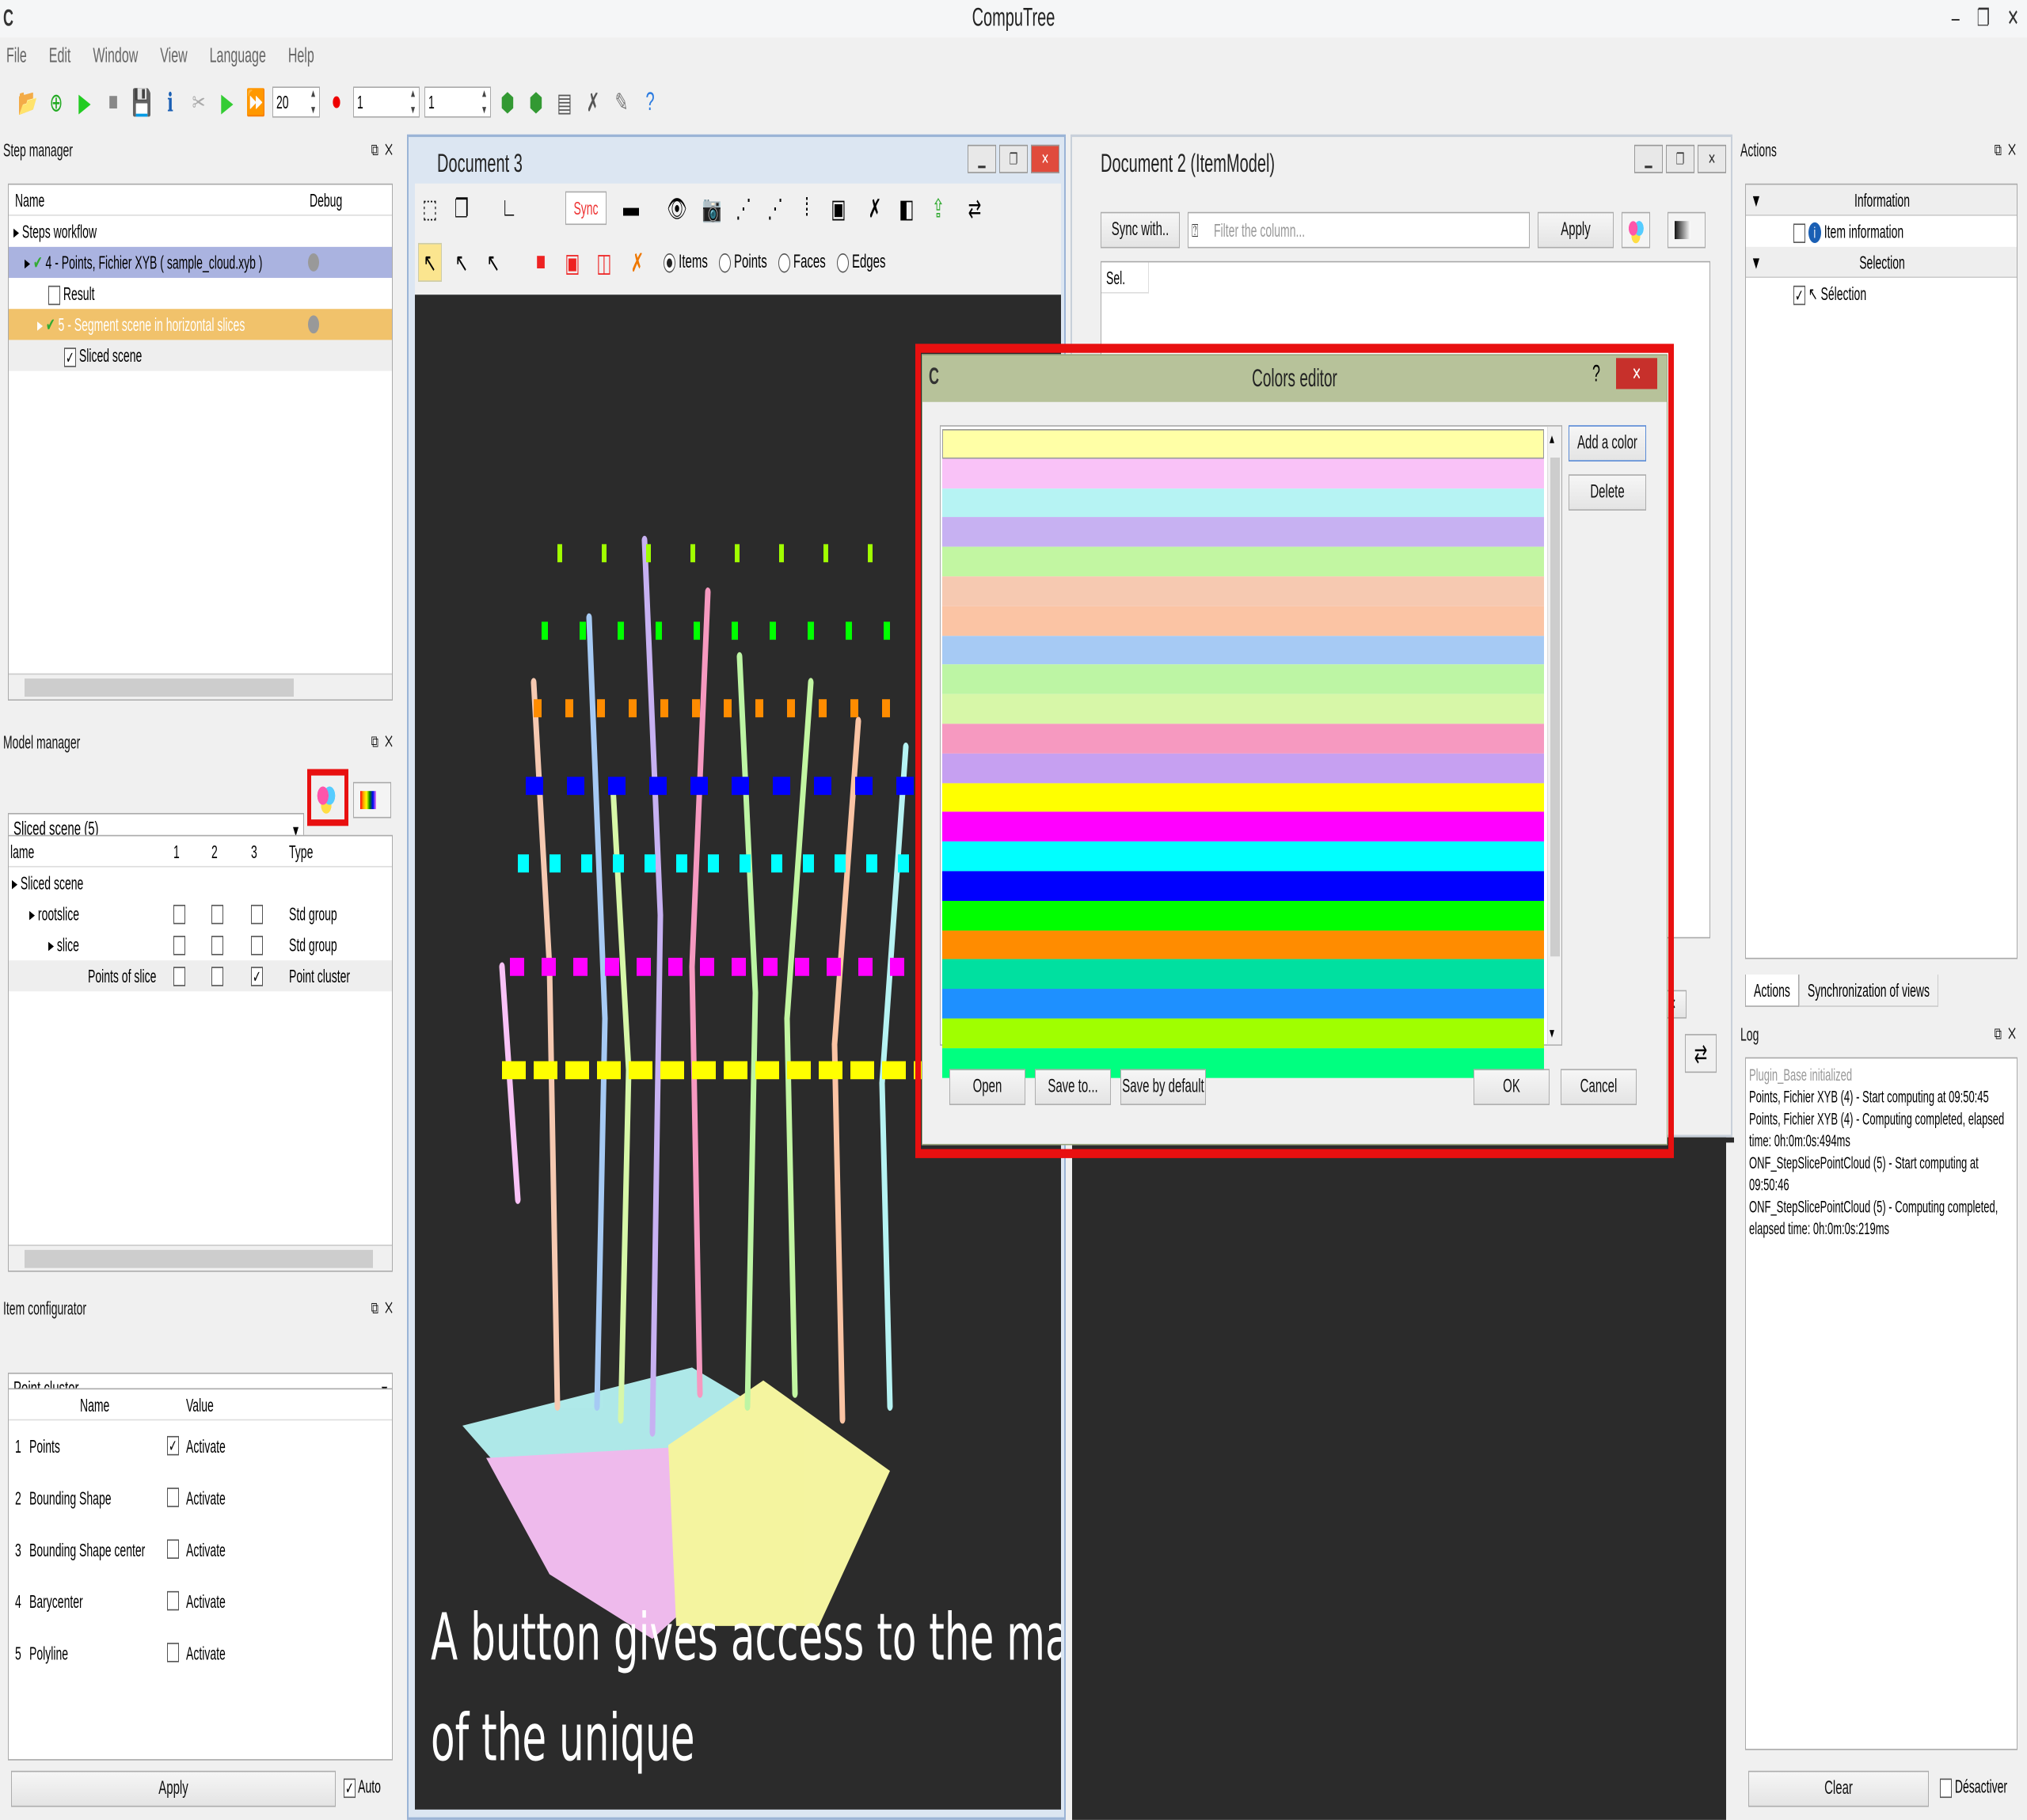 The width and height of the screenshot is (2027, 1820). Describe the element at coordinates (975, 207) in the screenshot. I see `swap-icon: ⇄` at that location.